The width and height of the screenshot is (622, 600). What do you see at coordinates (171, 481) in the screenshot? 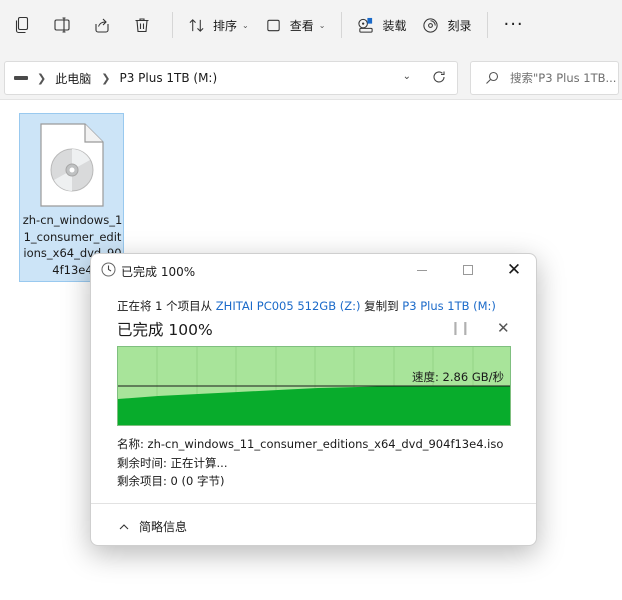
I see `items-remaining-line: 剩余项目: 0 (0 字节)` at bounding box center [171, 481].